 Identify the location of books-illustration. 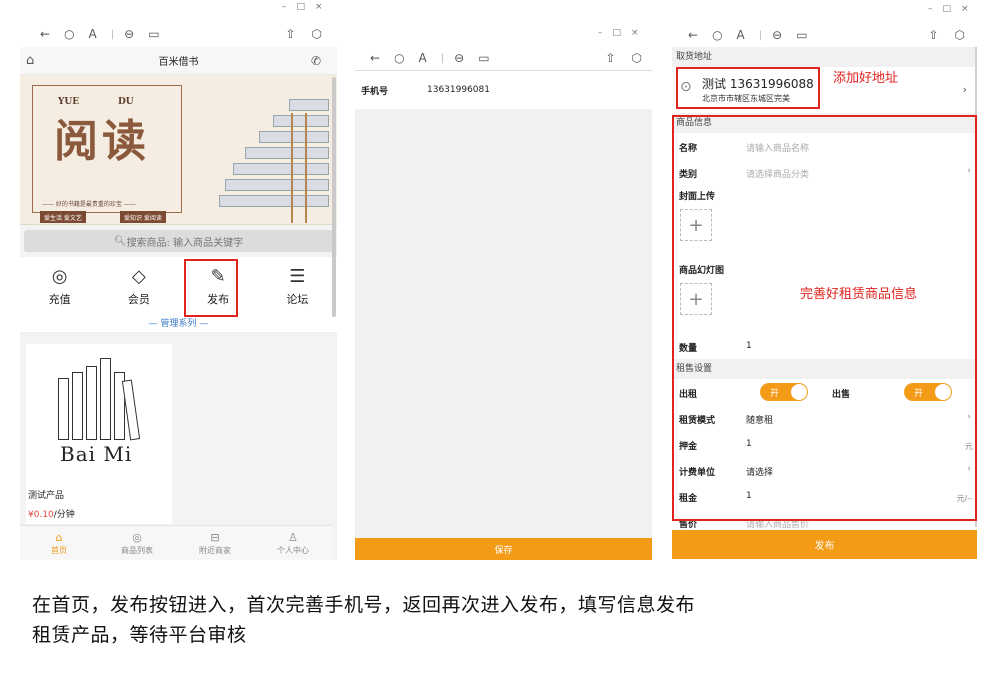
(274, 156).